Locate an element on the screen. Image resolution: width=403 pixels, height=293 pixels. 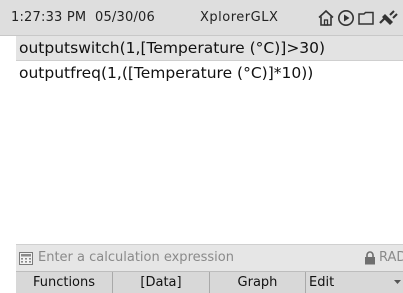
status-bar: 1:27:33 PM 05/30/06 XplorerGLX is located at coordinates (201, 18).